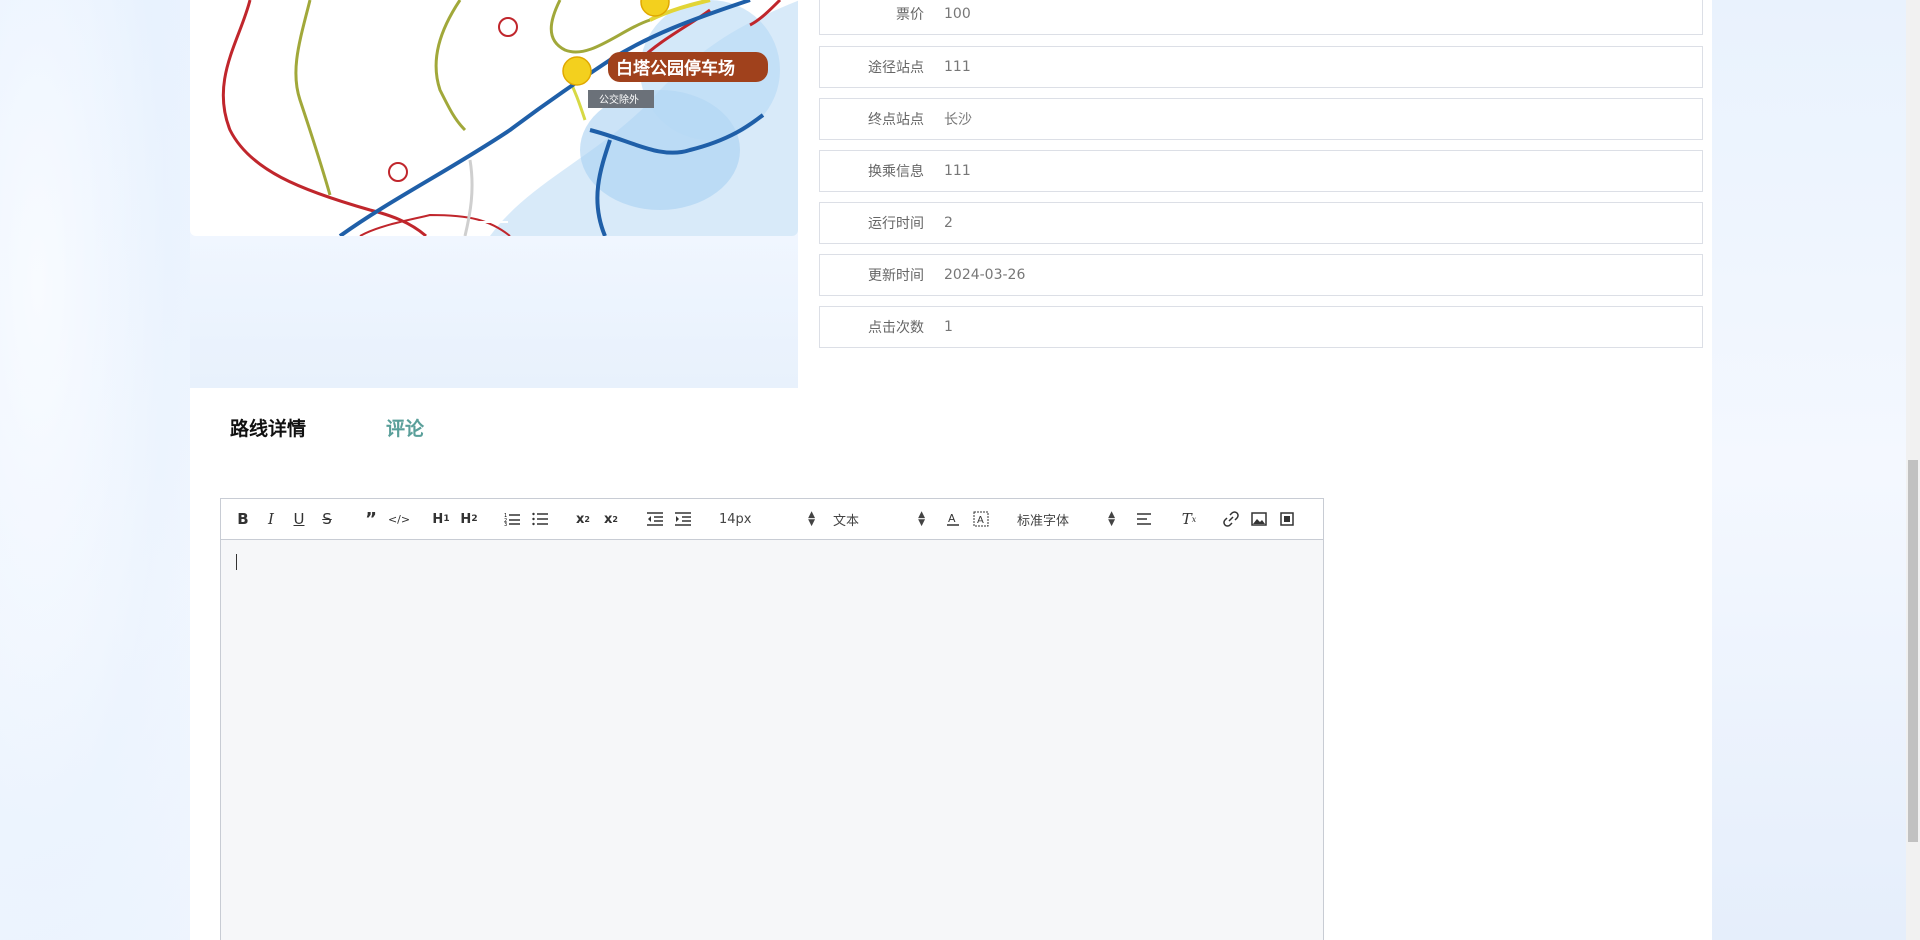 Image resolution: width=1920 pixels, height=940 pixels. What do you see at coordinates (1261, 275) in the screenshot?
I see `info-row-updated: 更新时间 2024-03-26` at bounding box center [1261, 275].